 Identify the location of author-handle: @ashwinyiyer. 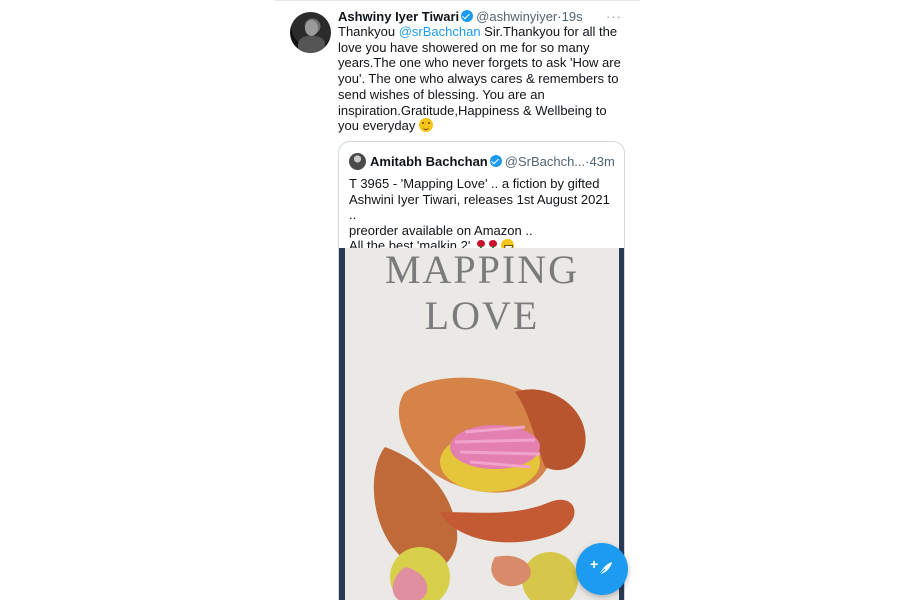
(516, 16).